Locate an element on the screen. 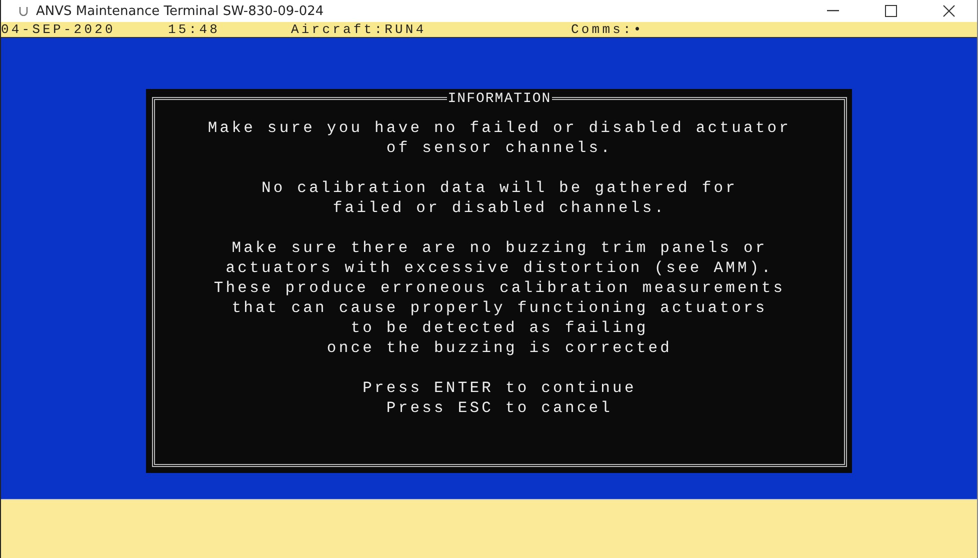 This screenshot has height=558, width=978. message-paragraph: Make sure you have no failed or disabled actuator of sensor channels. is located at coordinates (500, 138).